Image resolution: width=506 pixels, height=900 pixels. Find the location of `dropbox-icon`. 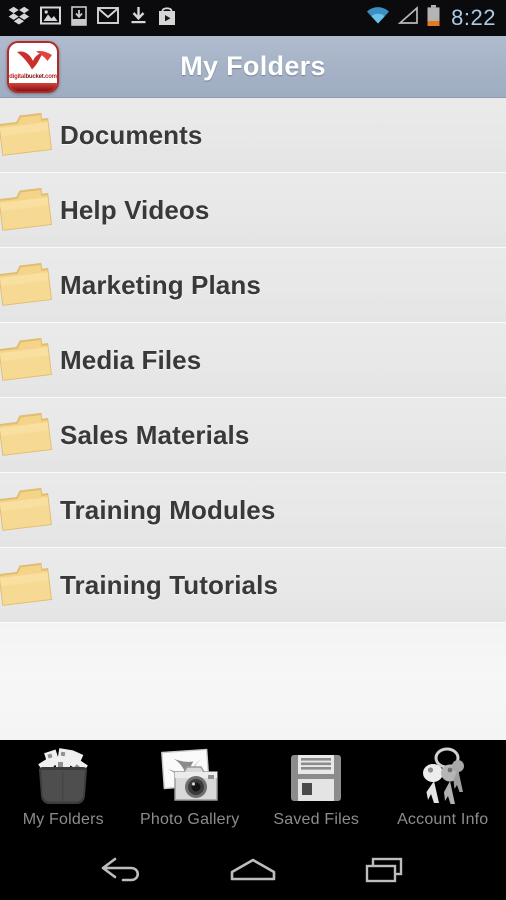

dropbox-icon is located at coordinates (19, 18).